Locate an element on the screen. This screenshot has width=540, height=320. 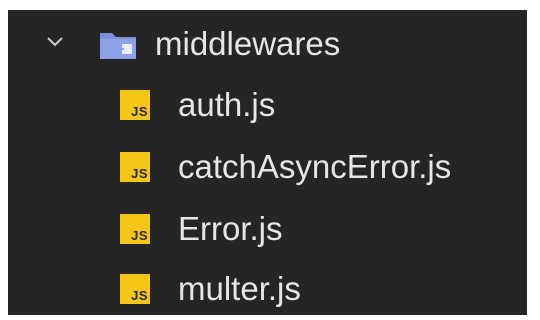
file-label: auth.js is located at coordinates (227, 104).